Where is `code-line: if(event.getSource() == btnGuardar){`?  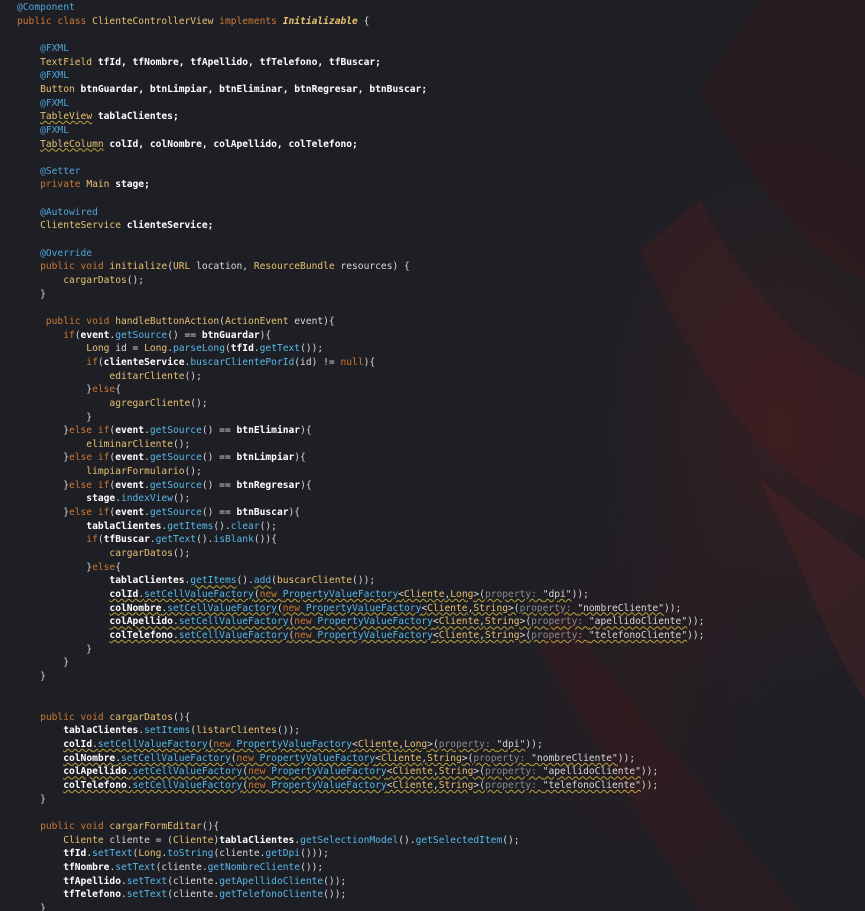 code-line: if(event.getSource() == btnGuardar){ is located at coordinates (144, 335).